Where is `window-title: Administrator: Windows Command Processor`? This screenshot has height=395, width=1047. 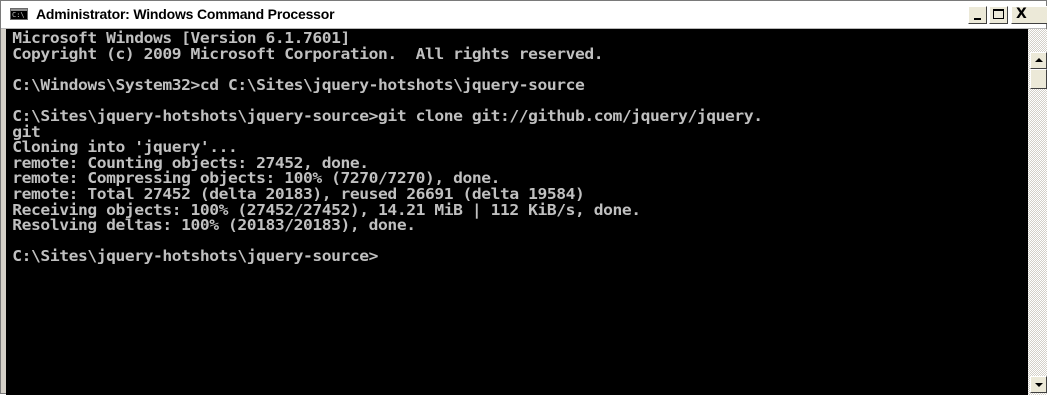
window-title: Administrator: Windows Command Processor is located at coordinates (185, 14).